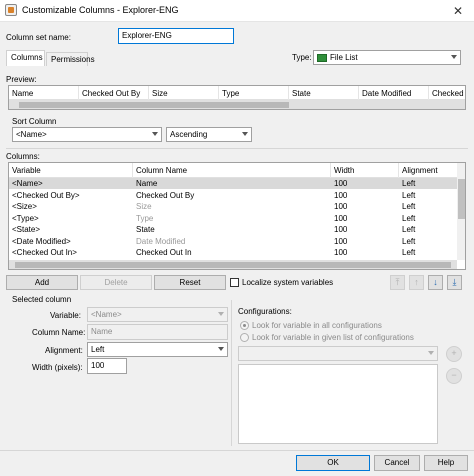  What do you see at coordinates (234, 282) in the screenshot?
I see `localize-checkbox` at bounding box center [234, 282].